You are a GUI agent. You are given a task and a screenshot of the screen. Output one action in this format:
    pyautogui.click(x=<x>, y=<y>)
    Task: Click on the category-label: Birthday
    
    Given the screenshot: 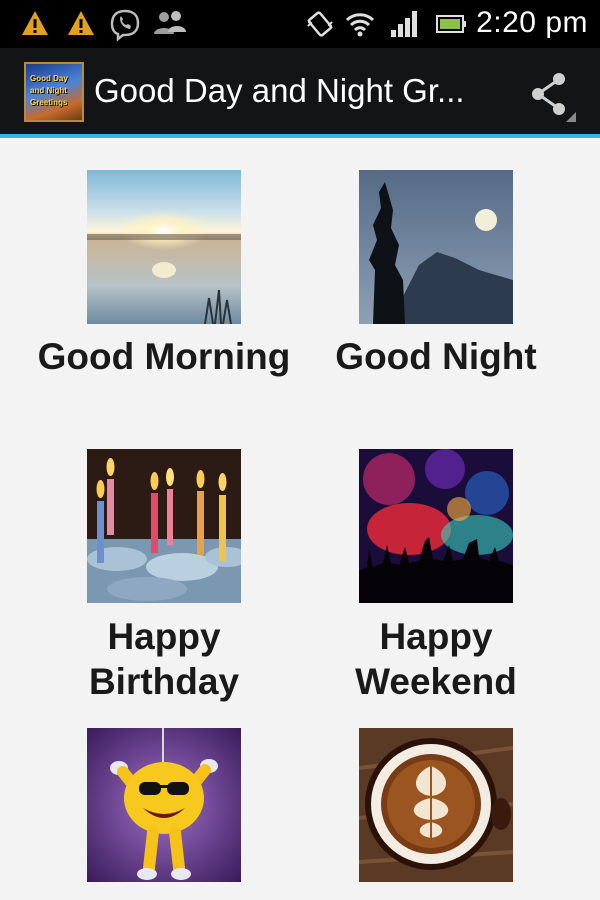 What is the action you would take?
    pyautogui.click(x=164, y=681)
    